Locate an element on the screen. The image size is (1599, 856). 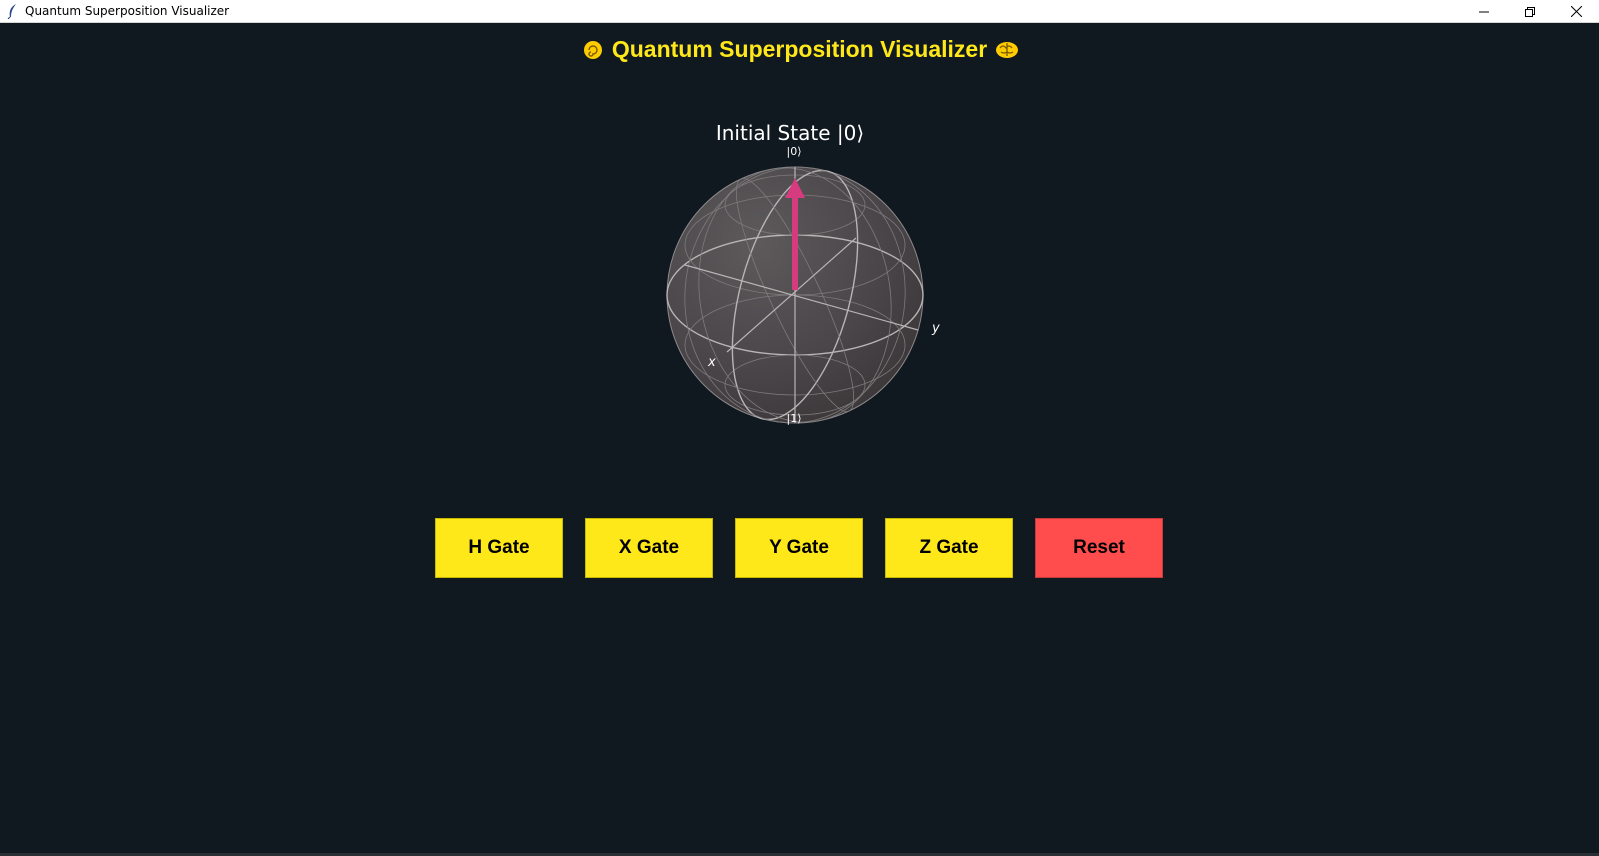
page-title-text: Quantum Superposition Visualizer is located at coordinates (799, 49).